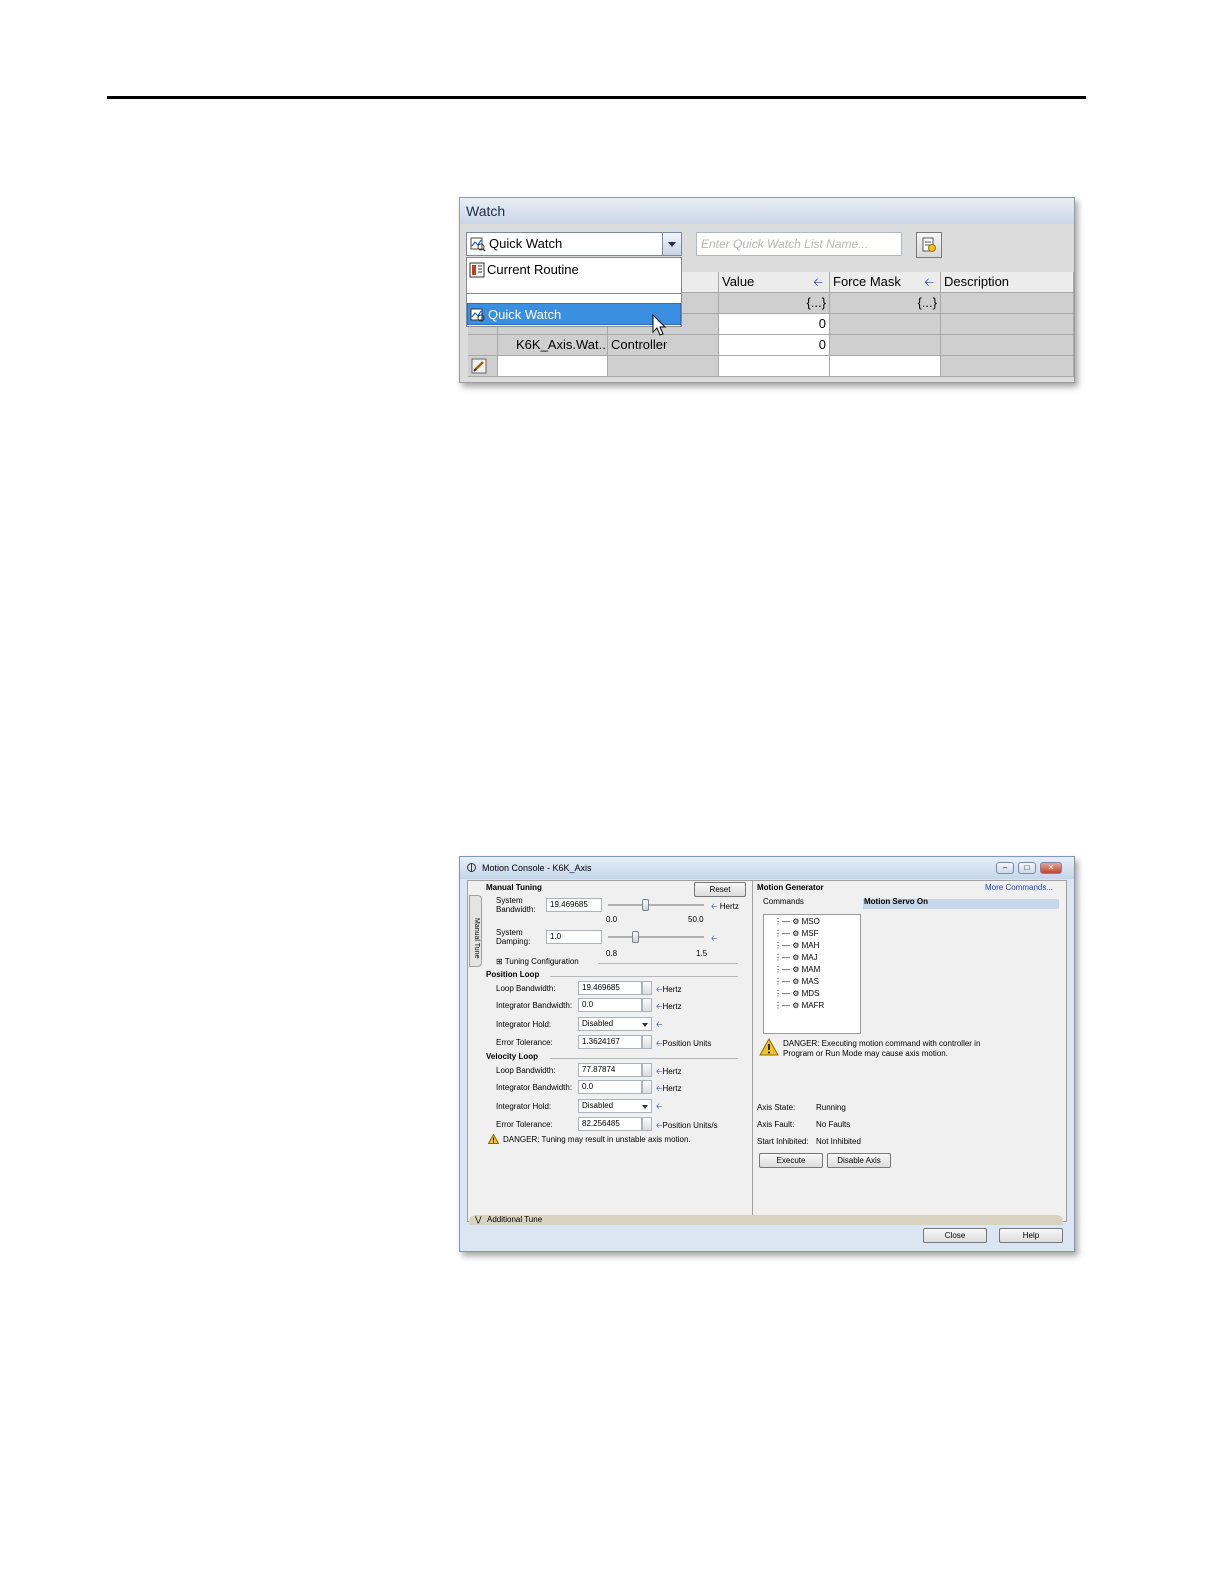 Image resolution: width=1224 pixels, height=1584 pixels. I want to click on motion-generator-heading: Motion Generator, so click(790, 887).